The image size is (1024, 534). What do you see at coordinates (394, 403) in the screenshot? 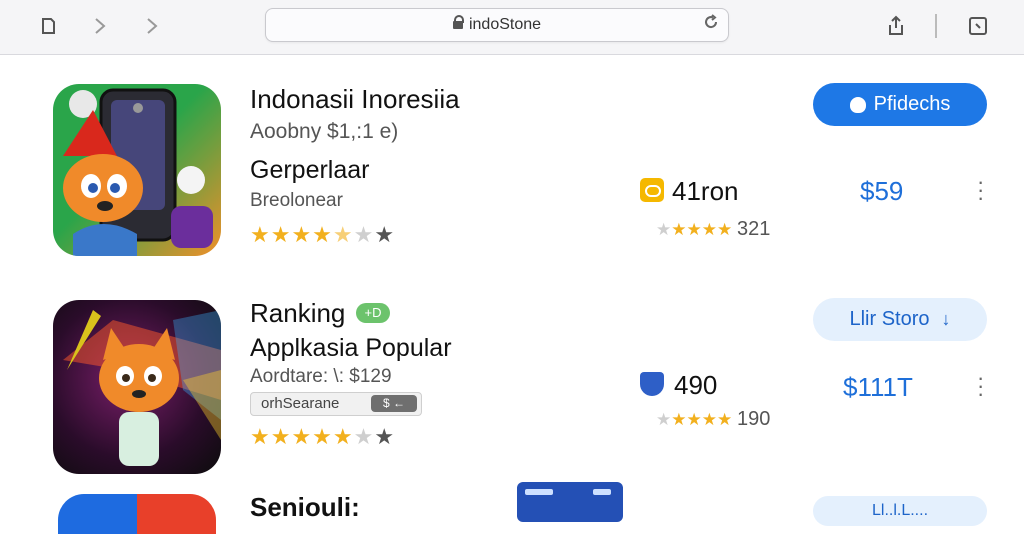
I see `tag-chip: $ ←` at bounding box center [394, 403].